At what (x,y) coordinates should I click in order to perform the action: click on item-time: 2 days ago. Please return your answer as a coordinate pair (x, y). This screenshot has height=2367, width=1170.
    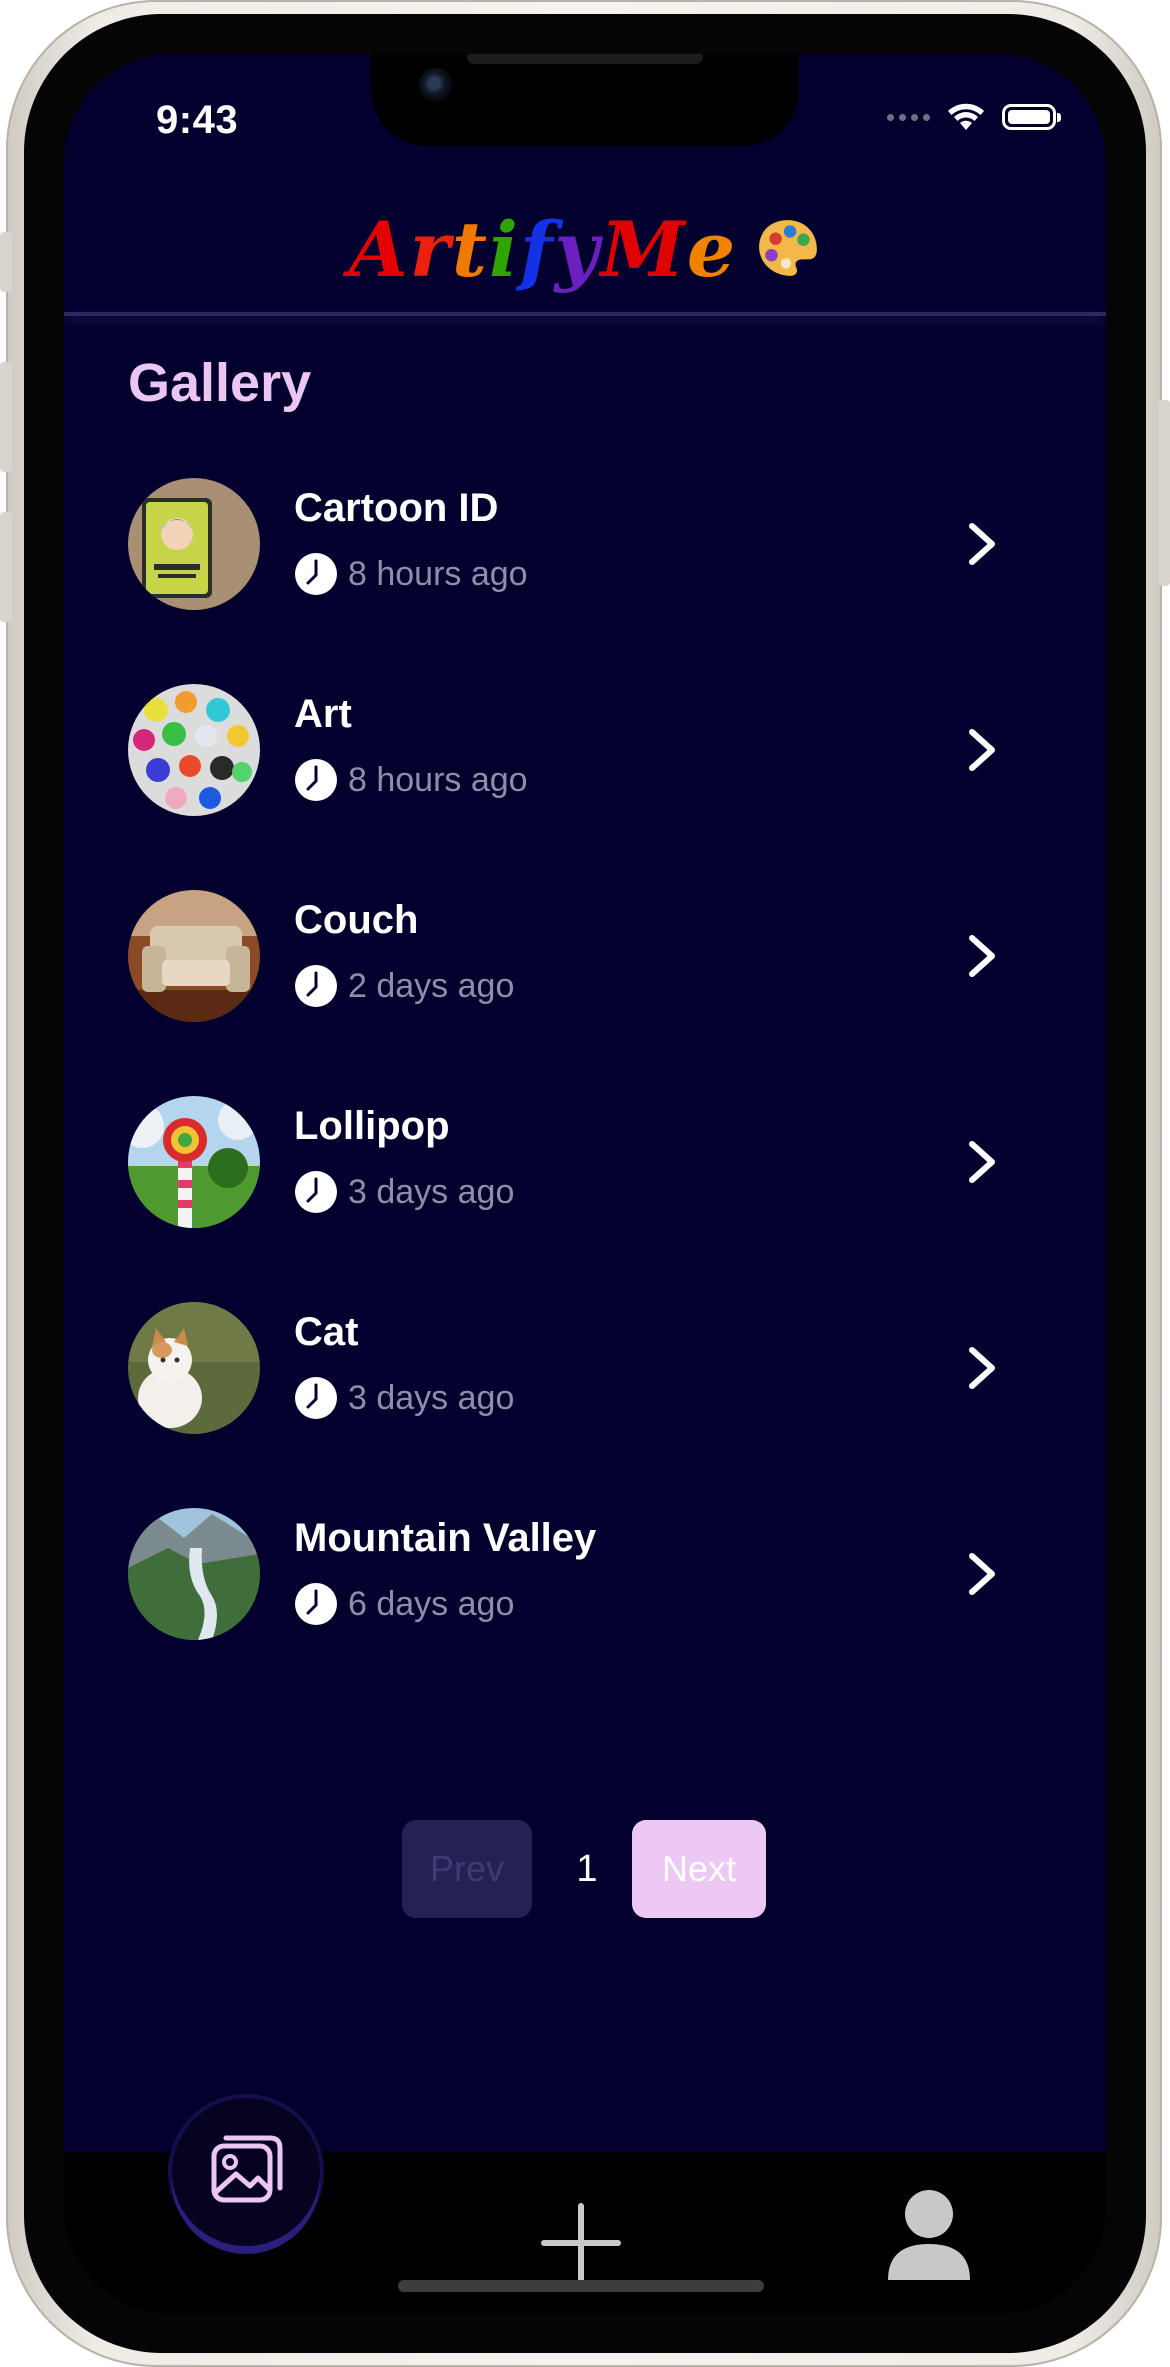
    Looking at the image, I should click on (431, 985).